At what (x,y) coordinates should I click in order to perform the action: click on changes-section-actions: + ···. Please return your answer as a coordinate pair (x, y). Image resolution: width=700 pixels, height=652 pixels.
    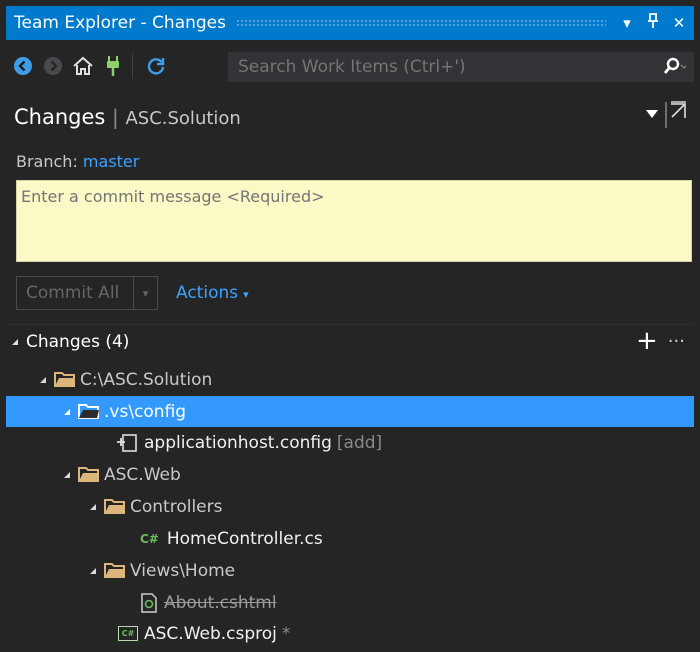
    Looking at the image, I should click on (660, 341).